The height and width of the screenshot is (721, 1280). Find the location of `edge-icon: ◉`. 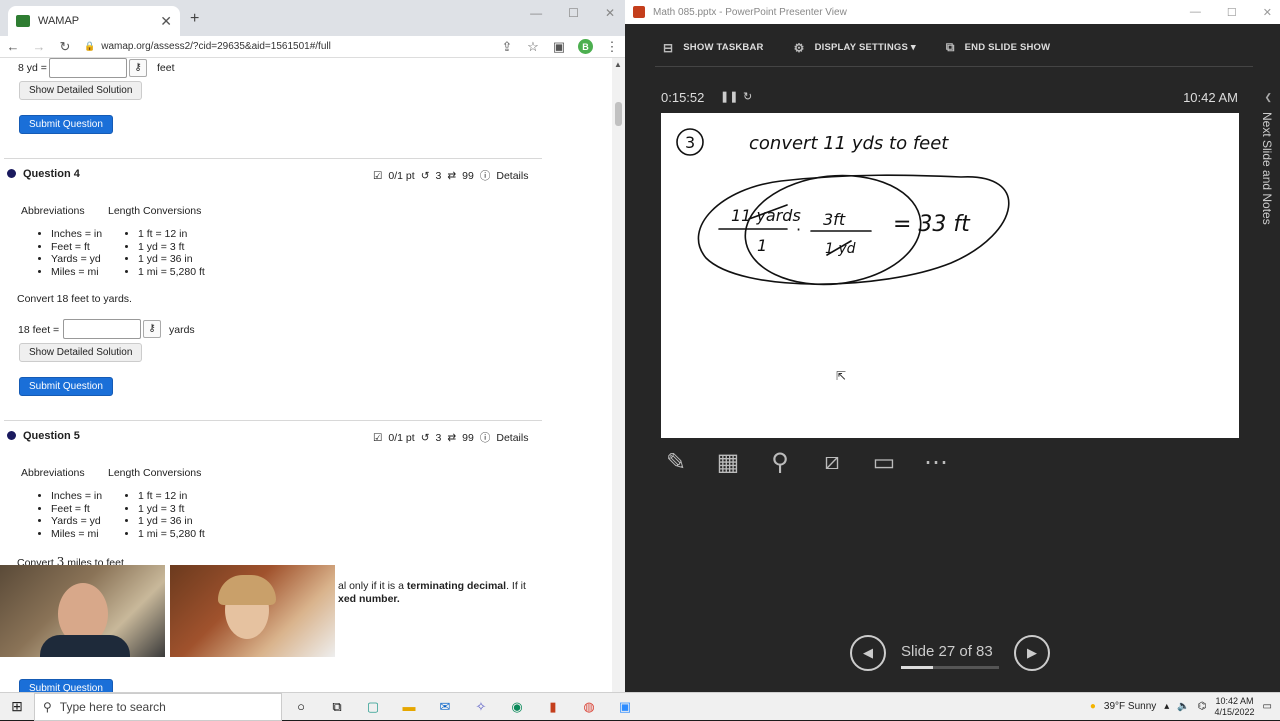

edge-icon: ◉ is located at coordinates (517, 707).